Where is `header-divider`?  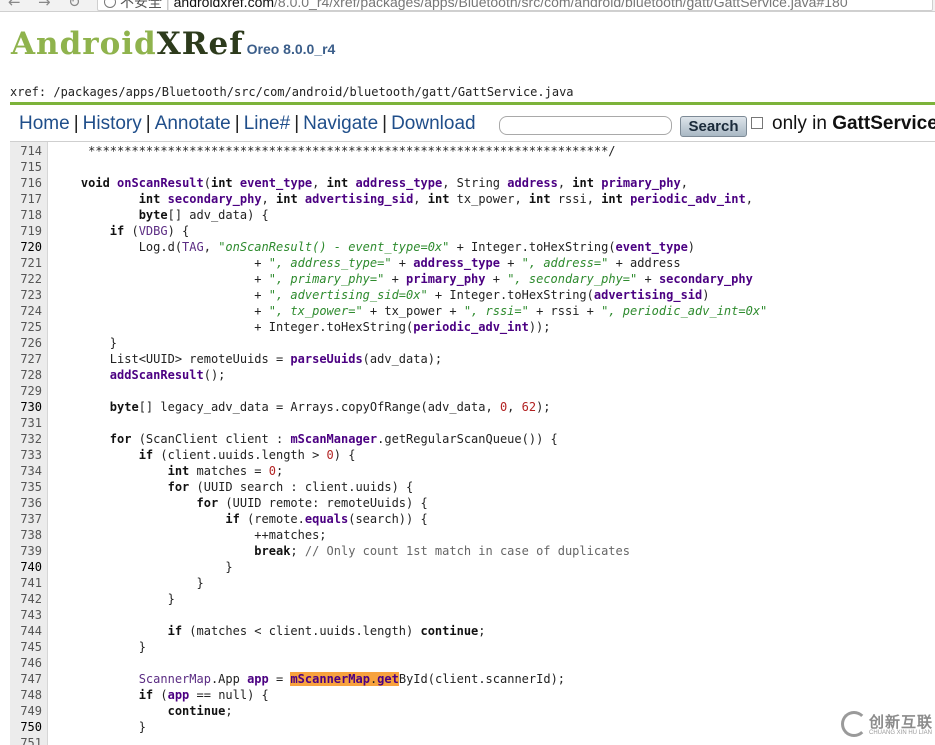 header-divider is located at coordinates (472, 103).